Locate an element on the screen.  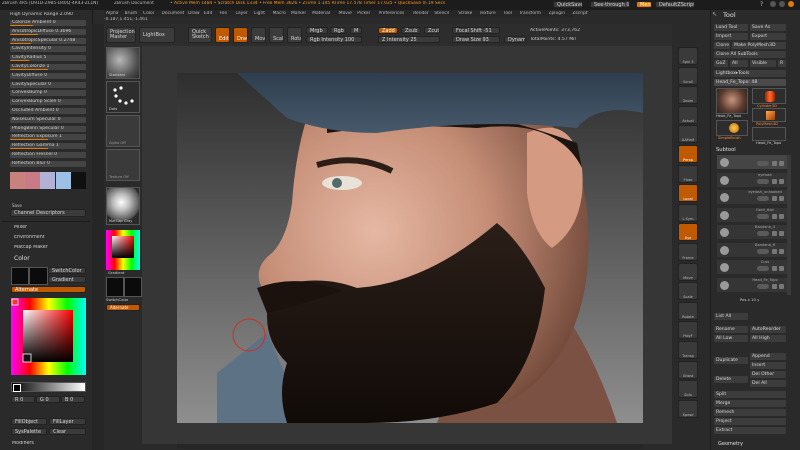
lightbox-button: LightBox is located at coordinates (157, 35).